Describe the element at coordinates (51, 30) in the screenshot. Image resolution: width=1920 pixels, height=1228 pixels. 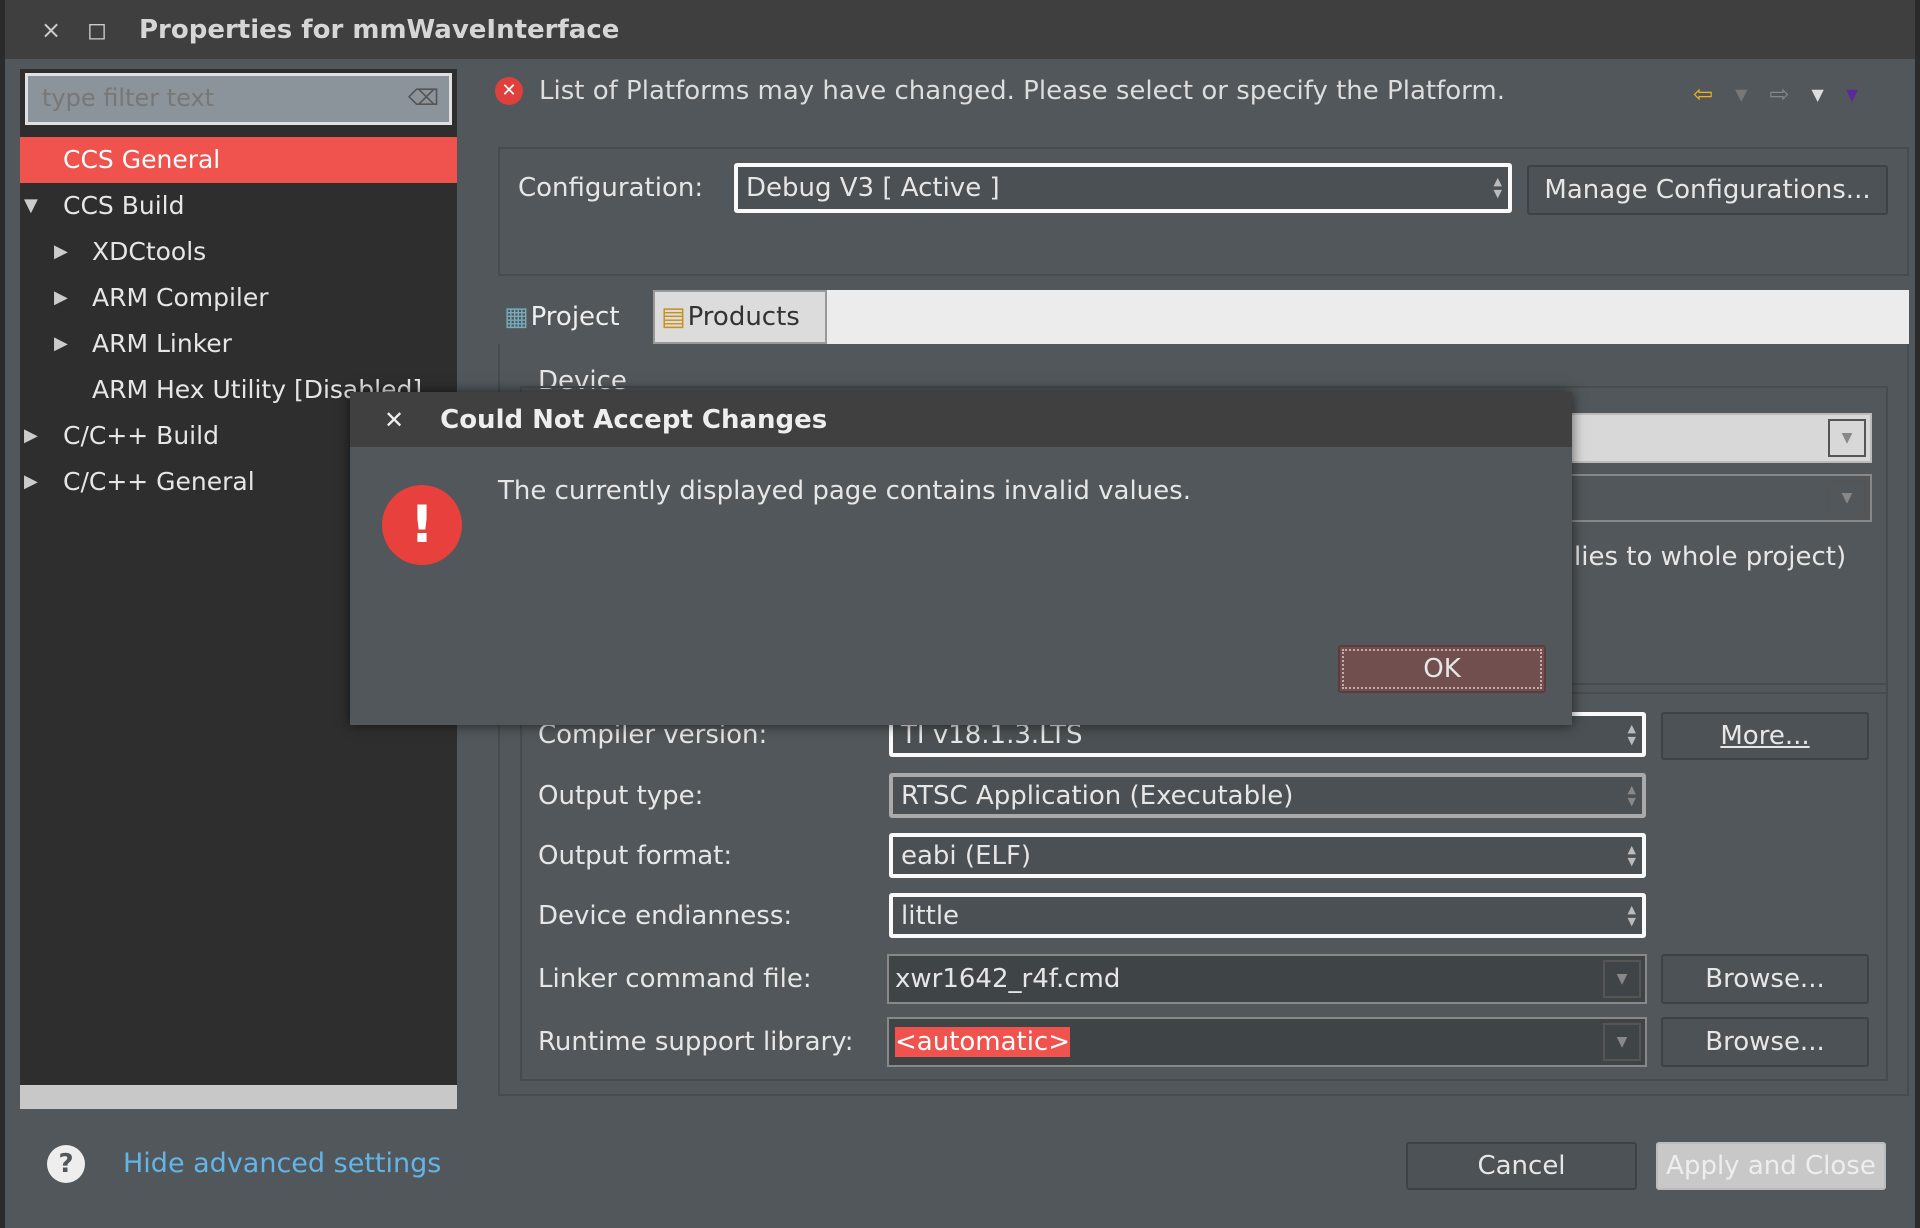
I see `close-icon: ×` at that location.